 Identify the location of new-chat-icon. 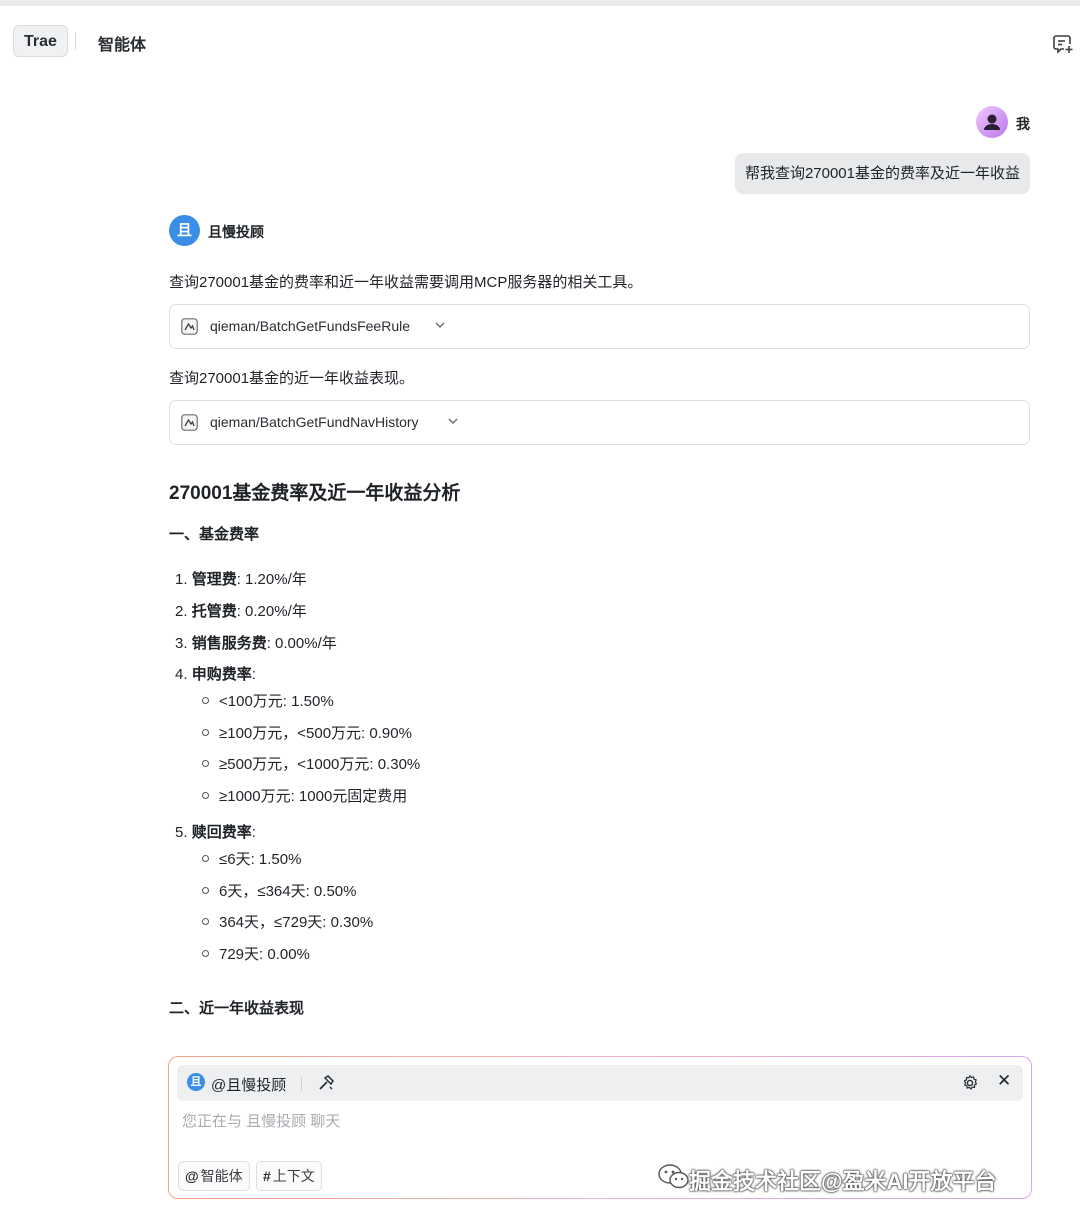
(1063, 43).